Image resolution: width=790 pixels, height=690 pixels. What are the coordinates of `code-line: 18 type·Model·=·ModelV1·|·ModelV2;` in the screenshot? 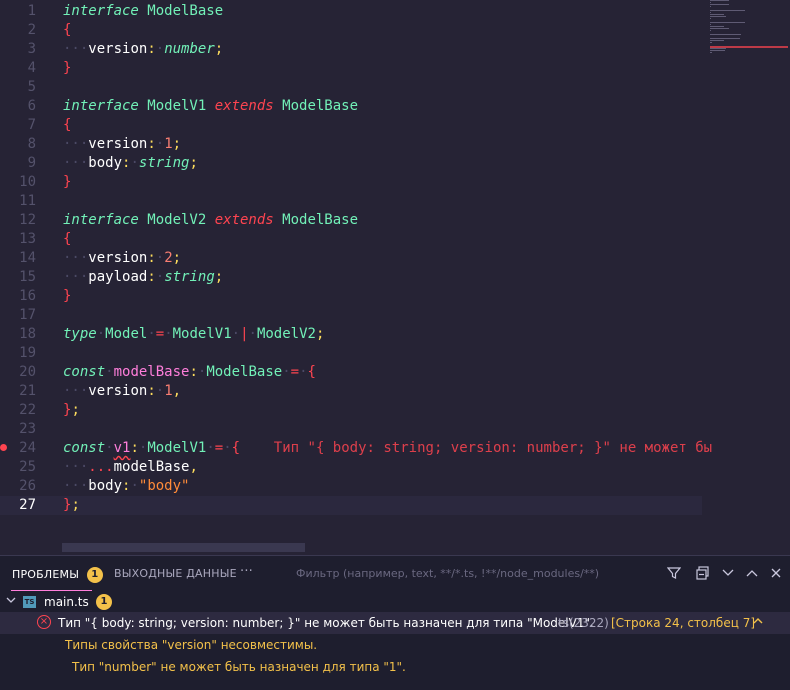 It's located at (351, 334).